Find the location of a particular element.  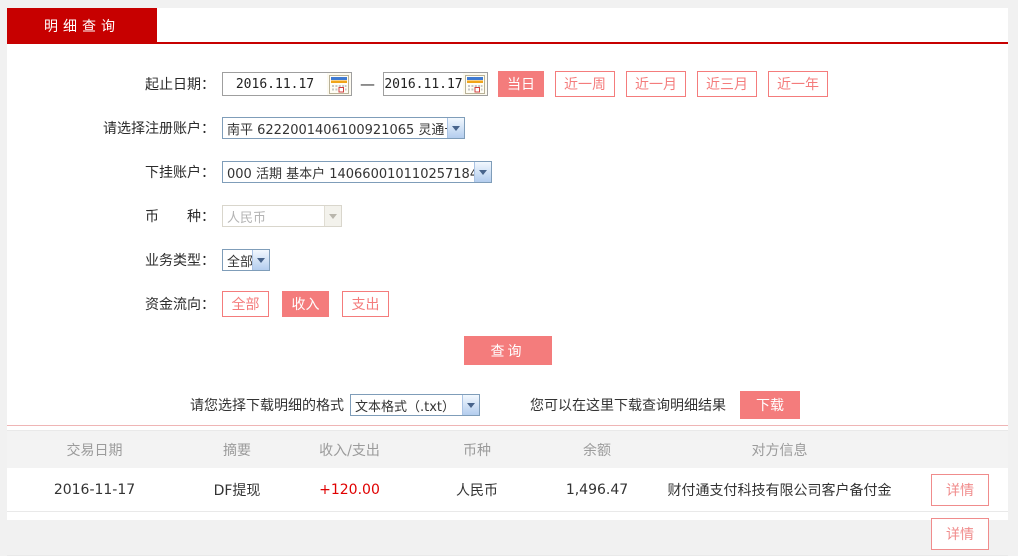

download-format-label: 请您选择下载明细的格式 is located at coordinates (267, 406).